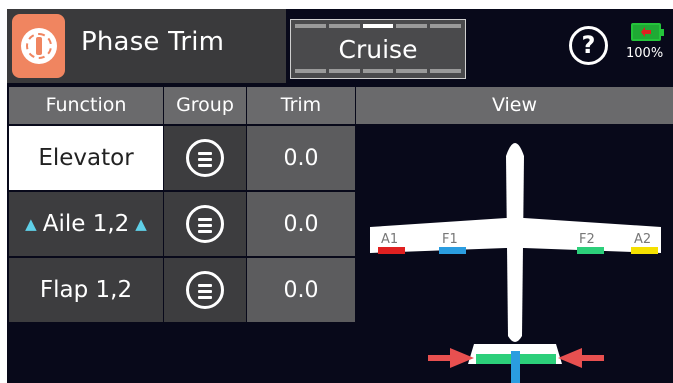 This screenshot has width=673, height=383. What do you see at coordinates (301, 224) in the screenshot?
I see `trim-value-aileron: 0.0` at bounding box center [301, 224].